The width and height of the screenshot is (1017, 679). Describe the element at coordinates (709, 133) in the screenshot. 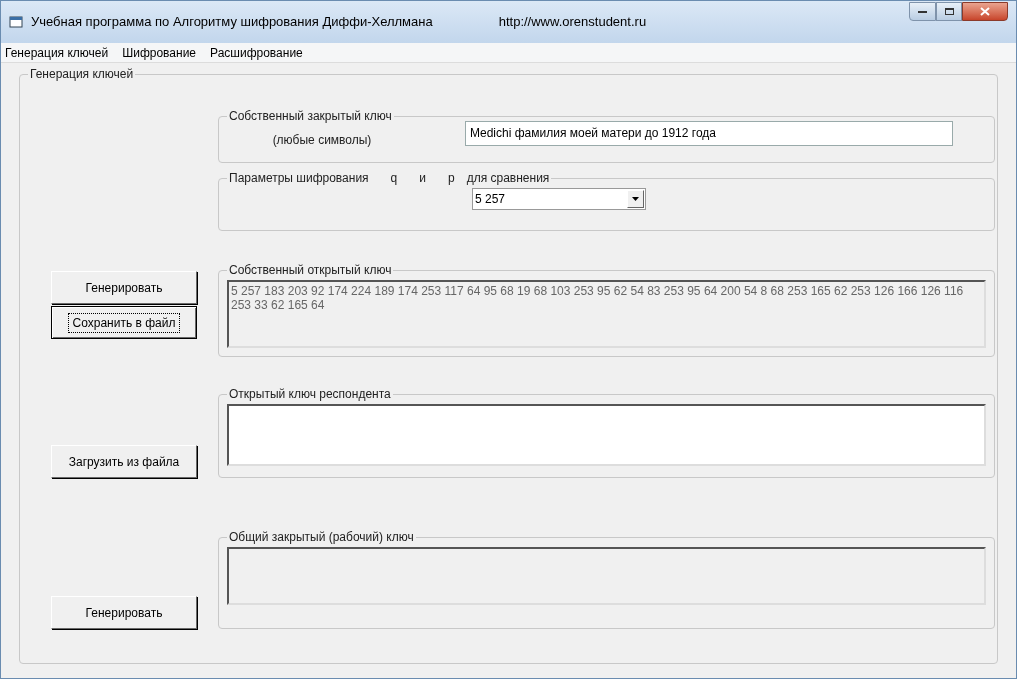

I see `input-field: Medichi фамилия моей матери до 1912 года` at that location.